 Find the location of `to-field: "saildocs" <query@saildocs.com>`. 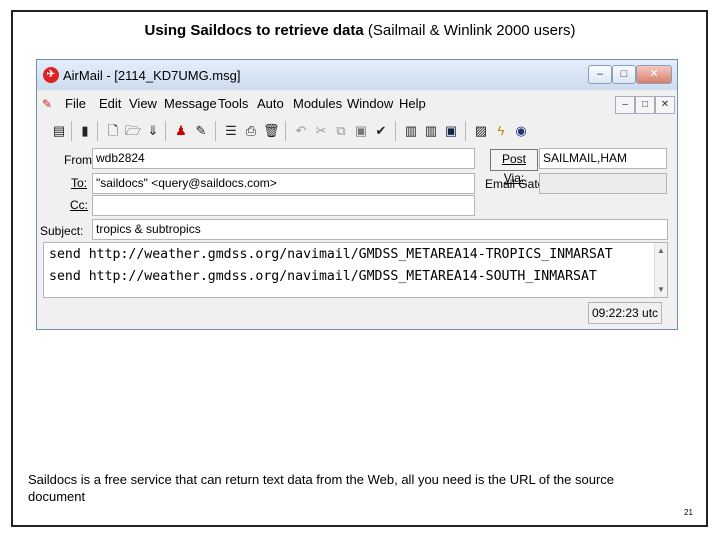

to-field: "saildocs" <query@saildocs.com> is located at coordinates (283, 183).